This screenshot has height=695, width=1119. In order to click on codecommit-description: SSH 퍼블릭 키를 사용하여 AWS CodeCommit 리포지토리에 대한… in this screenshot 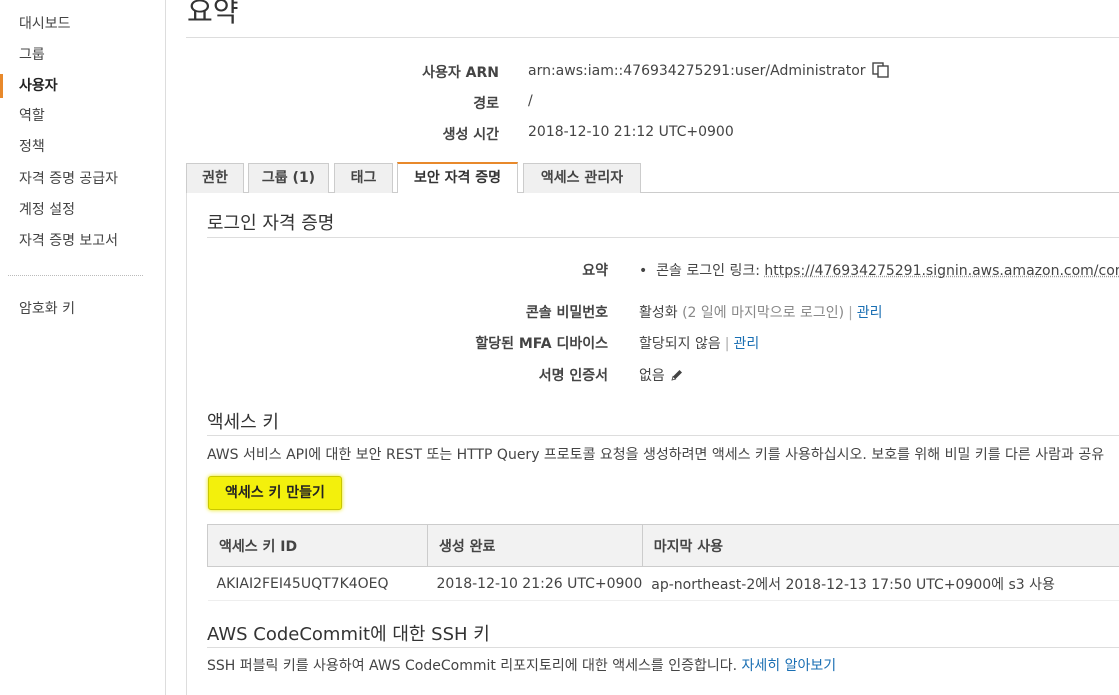, I will do `click(521, 665)`.